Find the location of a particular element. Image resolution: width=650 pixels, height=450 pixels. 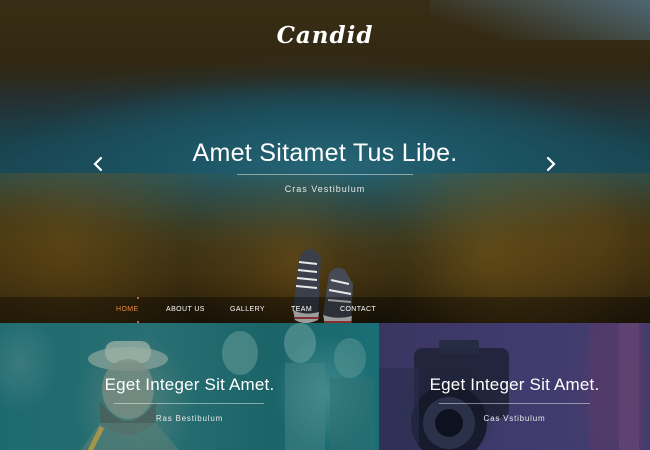

slide-divider is located at coordinates (325, 174).